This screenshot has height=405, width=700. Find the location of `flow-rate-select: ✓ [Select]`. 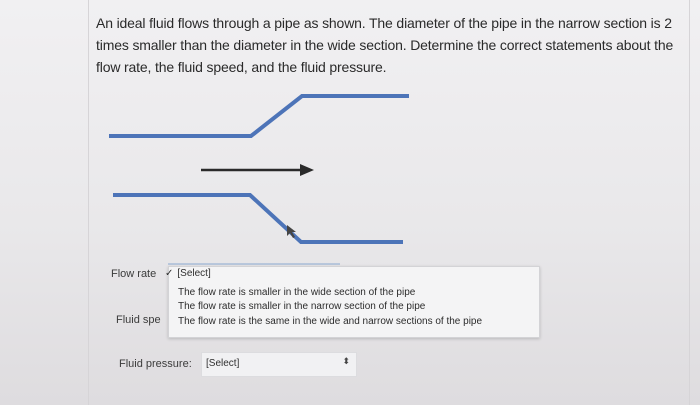

flow-rate-select: ✓ [Select] is located at coordinates (188, 273).